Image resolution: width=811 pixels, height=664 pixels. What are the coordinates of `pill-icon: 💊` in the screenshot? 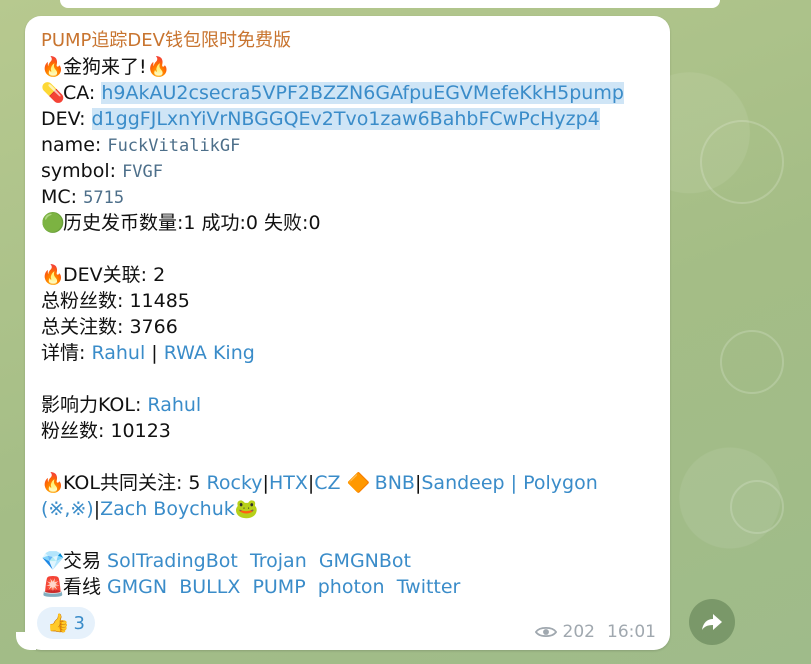 It's located at (53, 93).